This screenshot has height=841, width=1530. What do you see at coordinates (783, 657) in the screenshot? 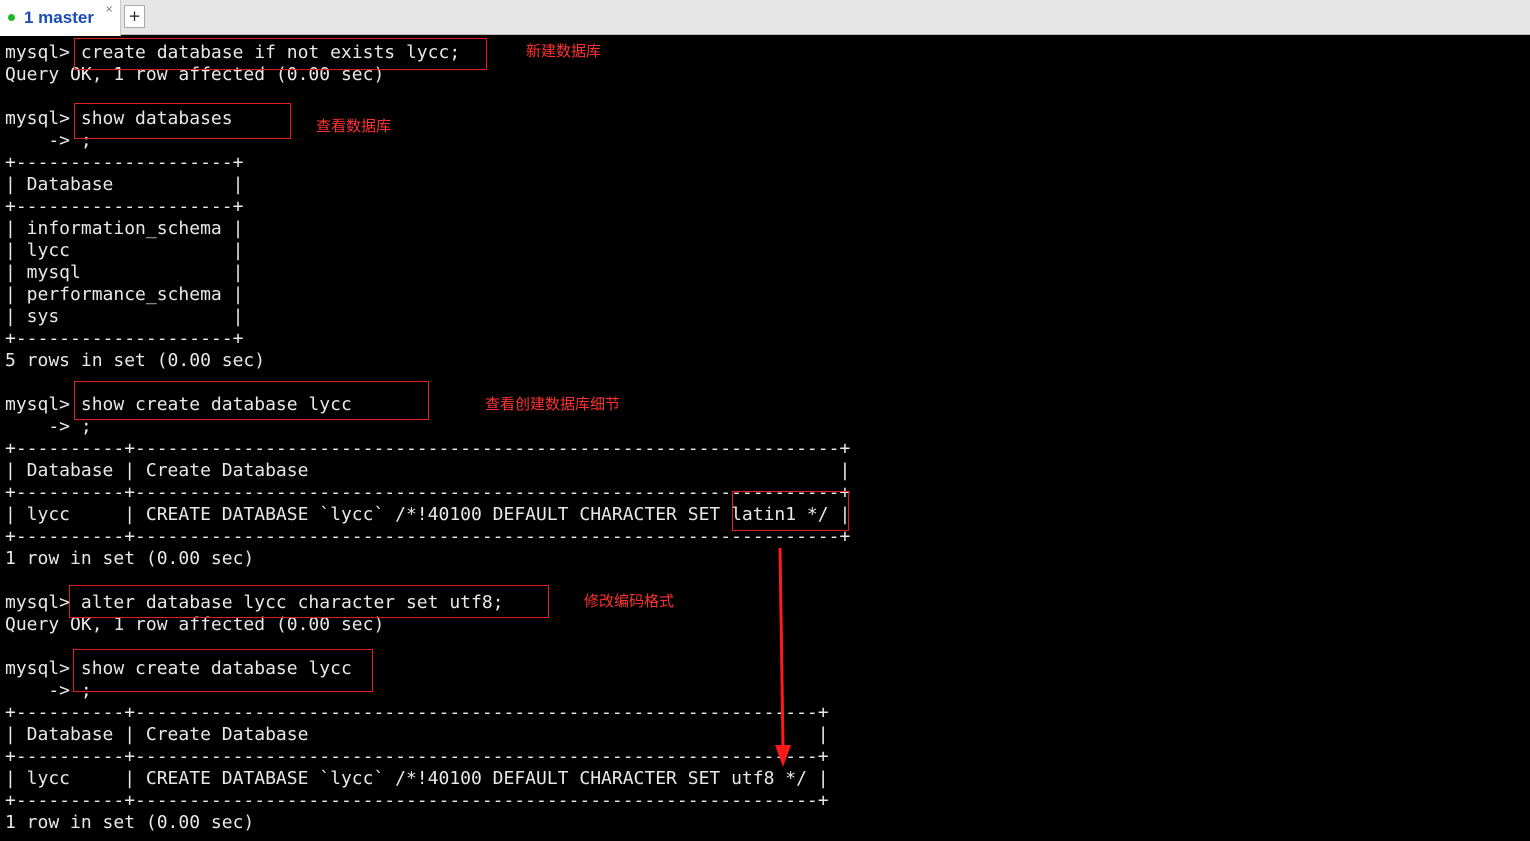
I see `annotation-arrow-icon` at bounding box center [783, 657].